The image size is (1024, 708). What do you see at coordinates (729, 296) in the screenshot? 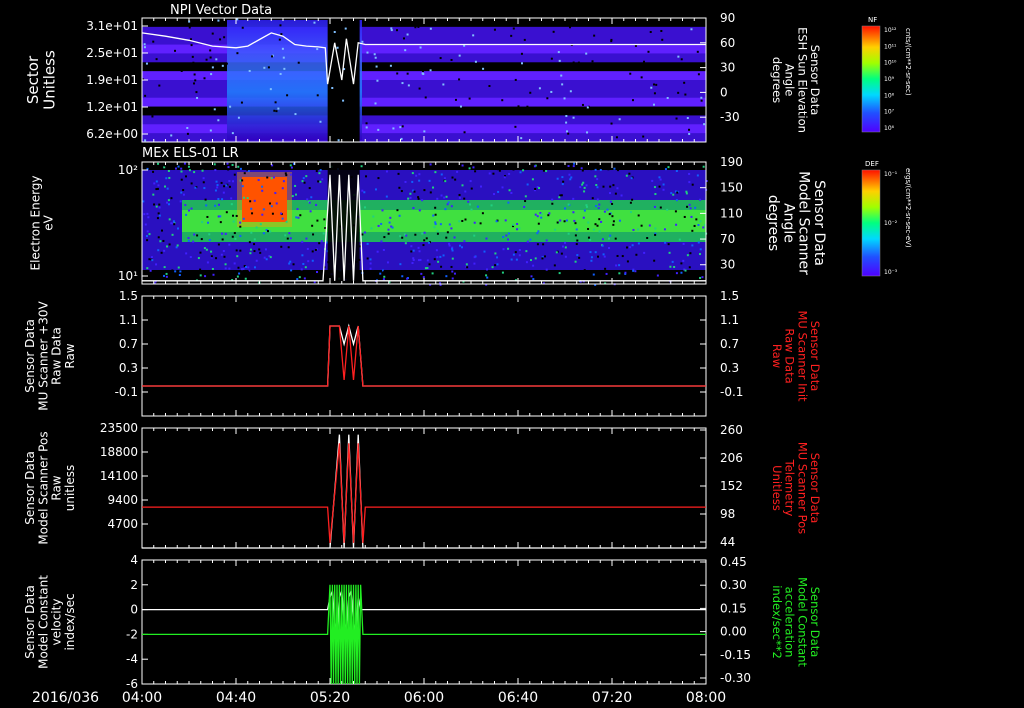
I see `y2-tick-label: 1.5` at bounding box center [729, 296].